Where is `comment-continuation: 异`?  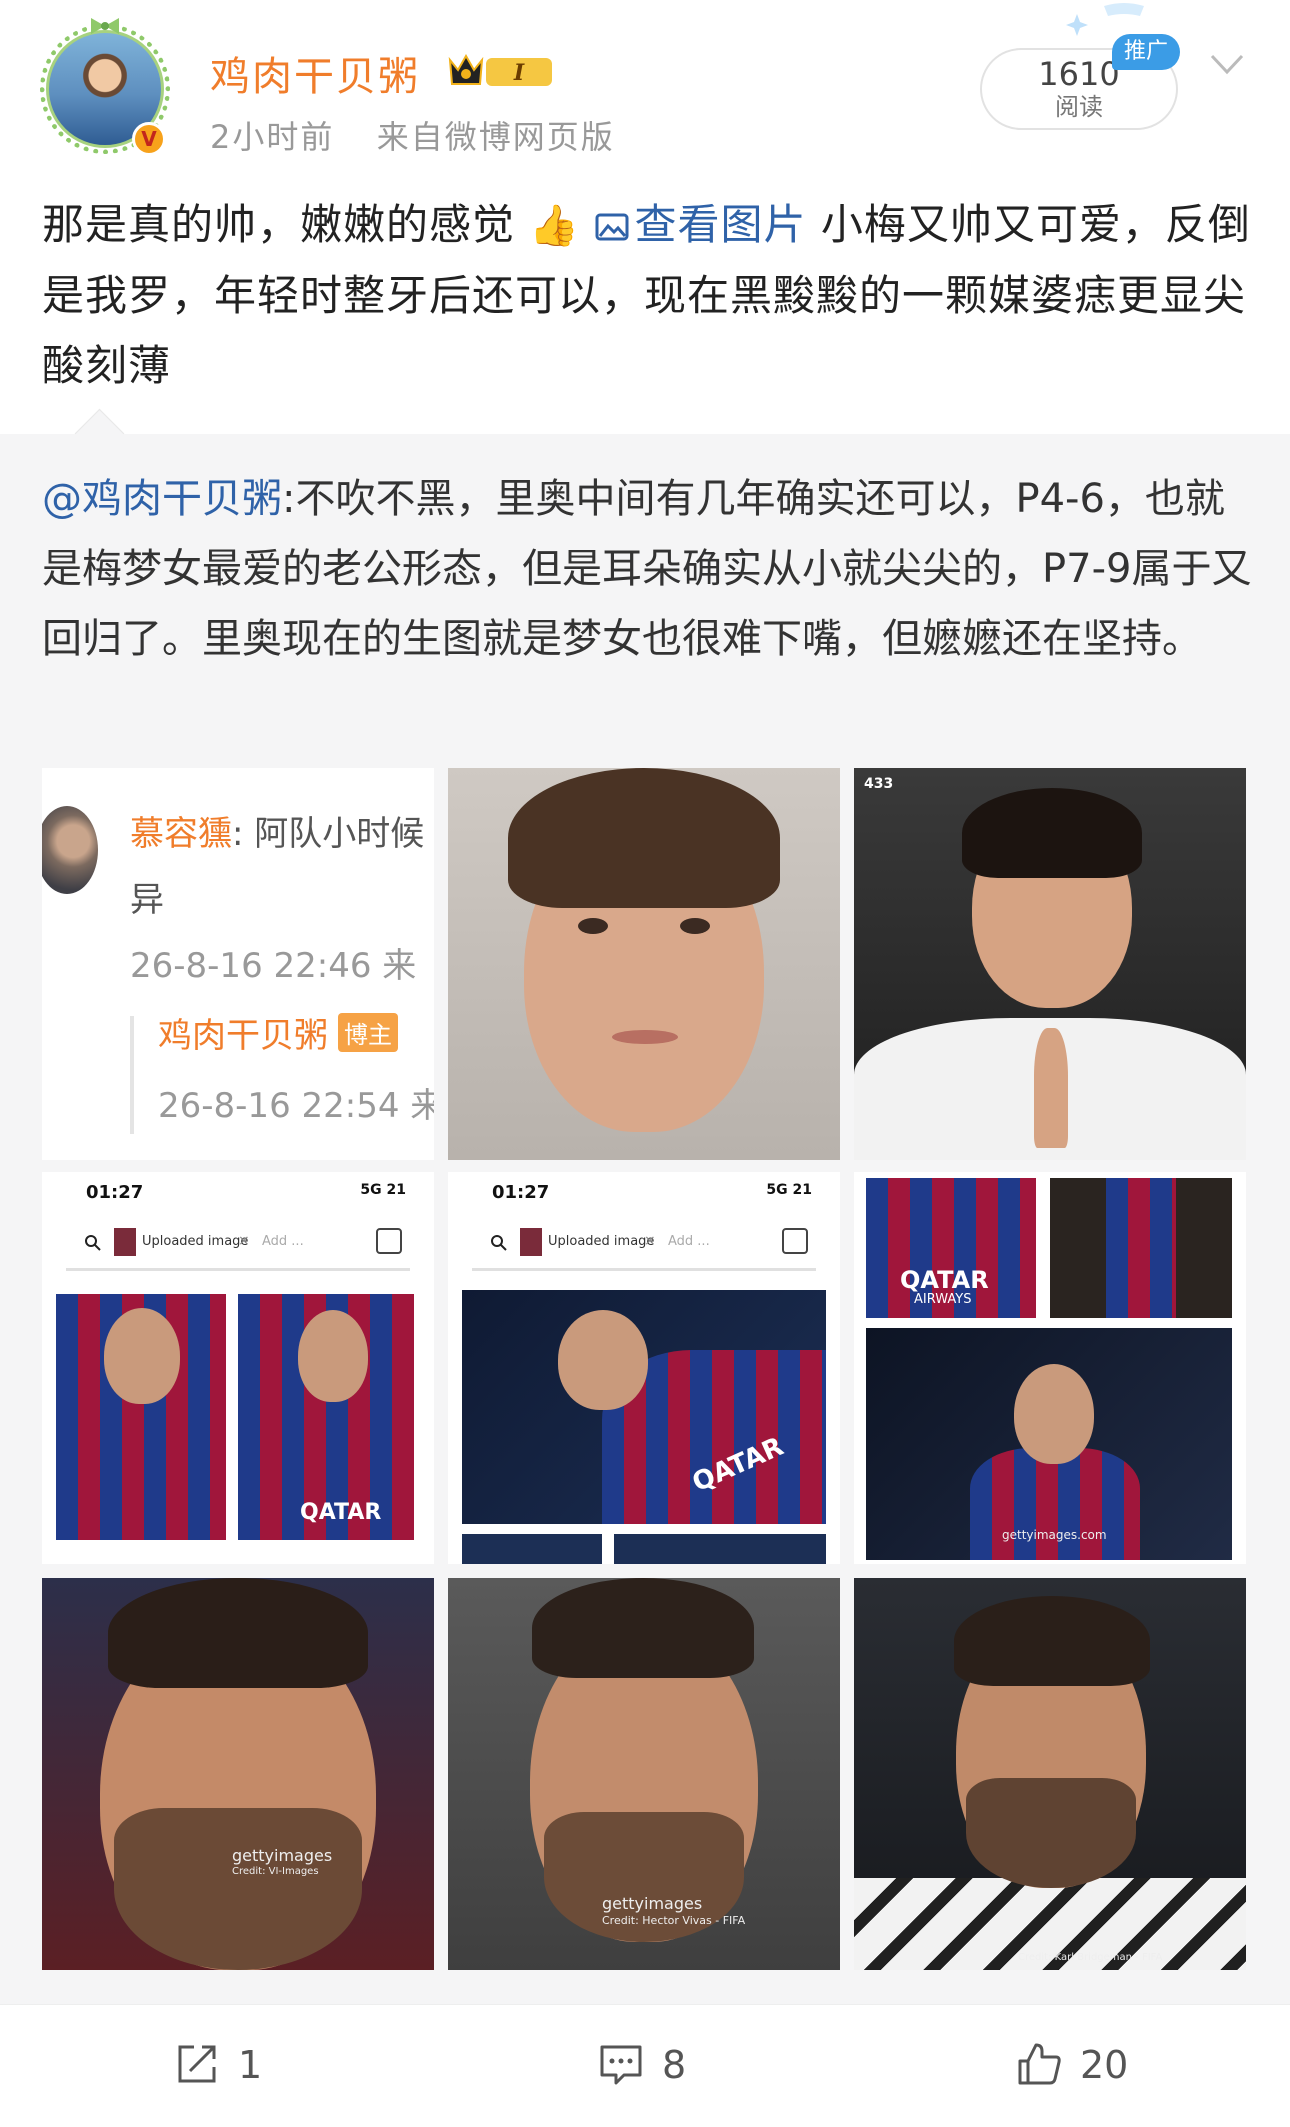
comment-continuation: 异 is located at coordinates (147, 900).